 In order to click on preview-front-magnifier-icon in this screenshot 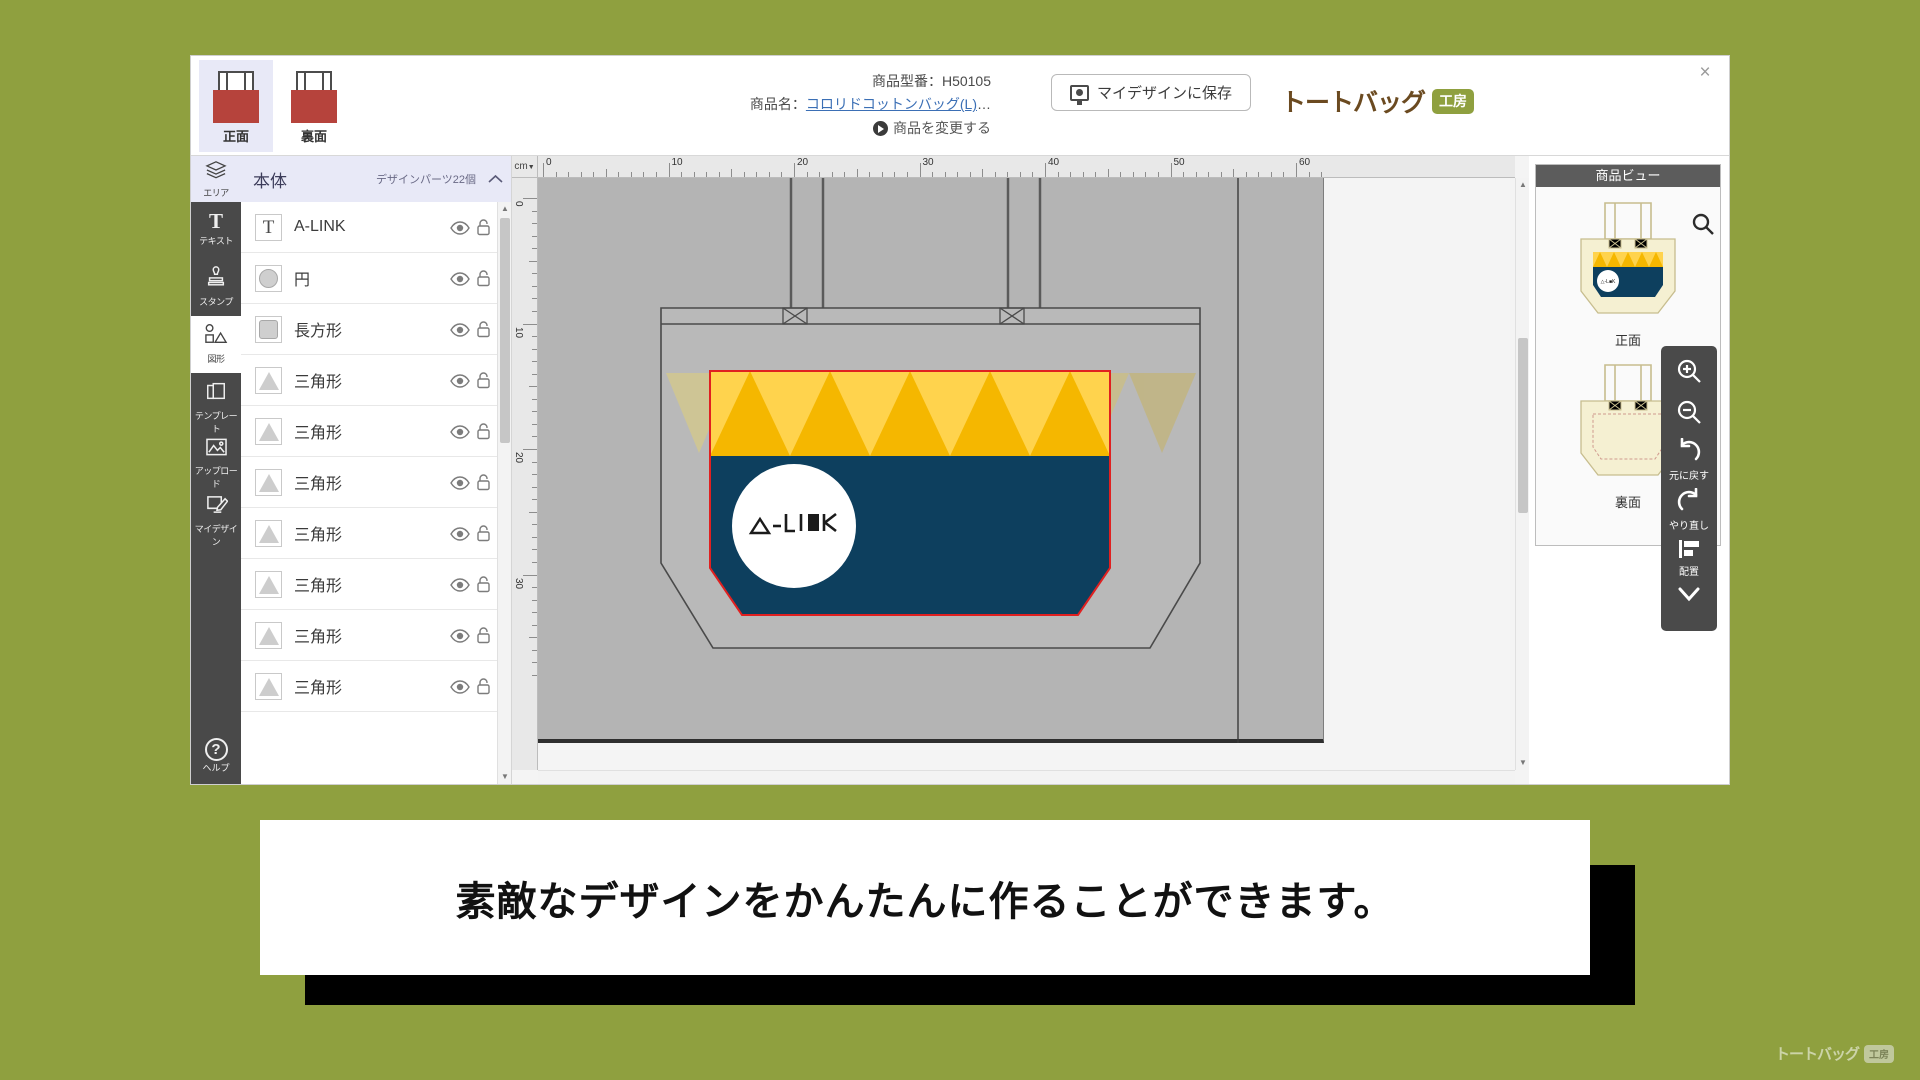, I will do `click(1703, 224)`.